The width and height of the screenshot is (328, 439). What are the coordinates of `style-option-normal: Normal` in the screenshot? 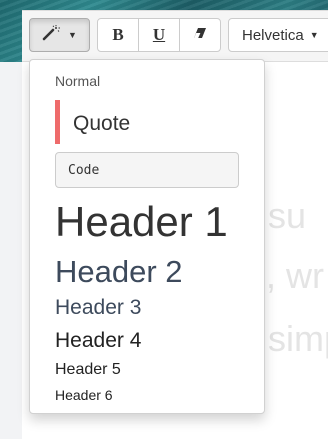 It's located at (77, 81).